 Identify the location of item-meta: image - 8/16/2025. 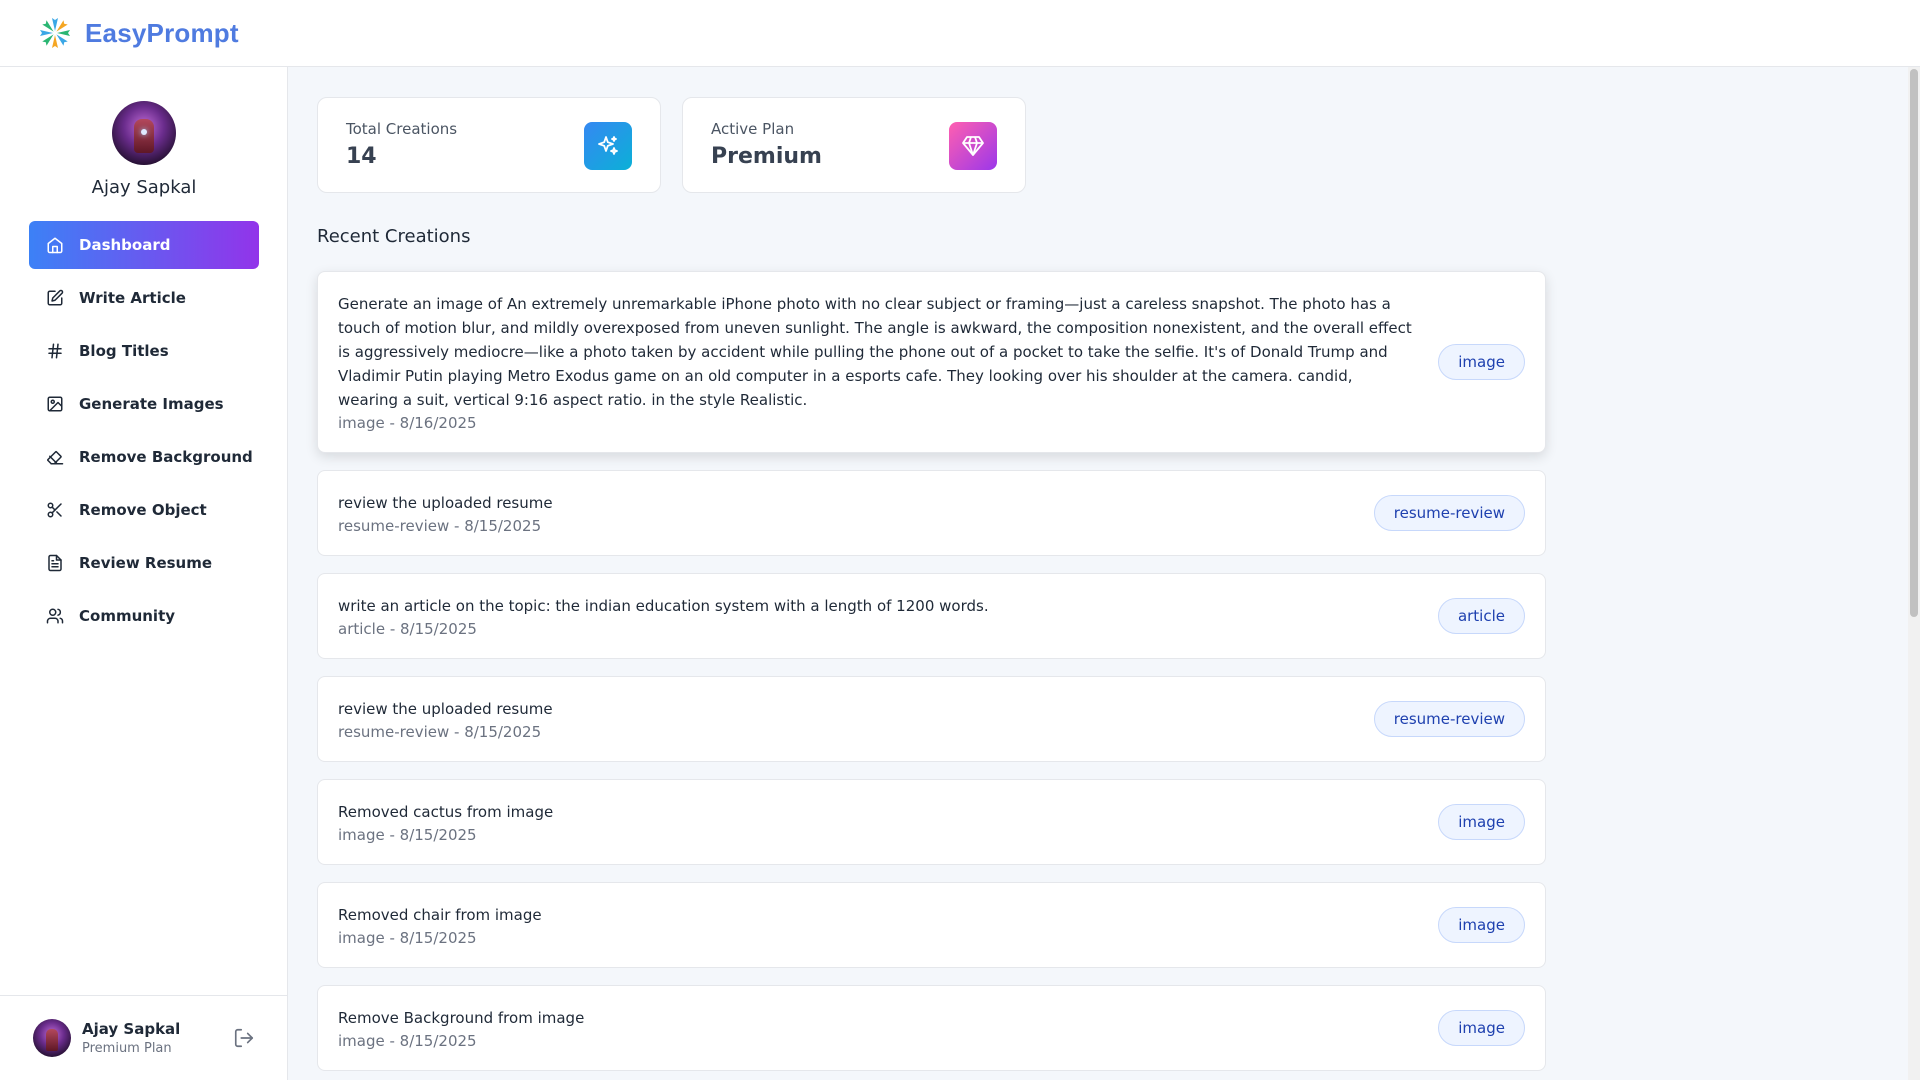
(407, 423).